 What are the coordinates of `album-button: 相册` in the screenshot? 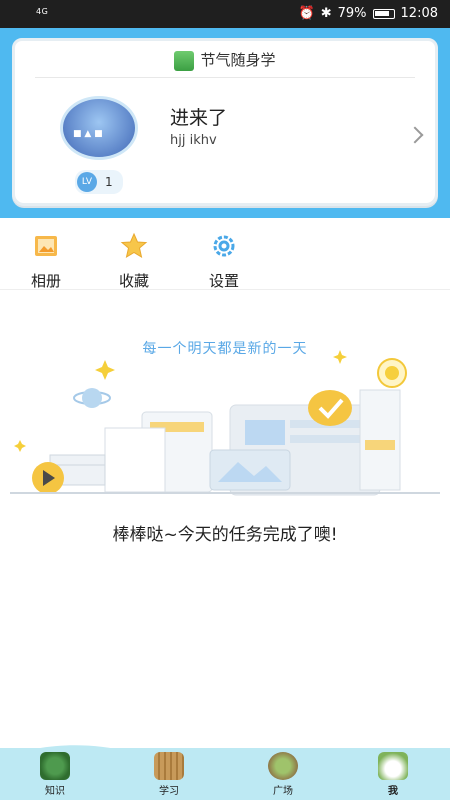 It's located at (46, 261).